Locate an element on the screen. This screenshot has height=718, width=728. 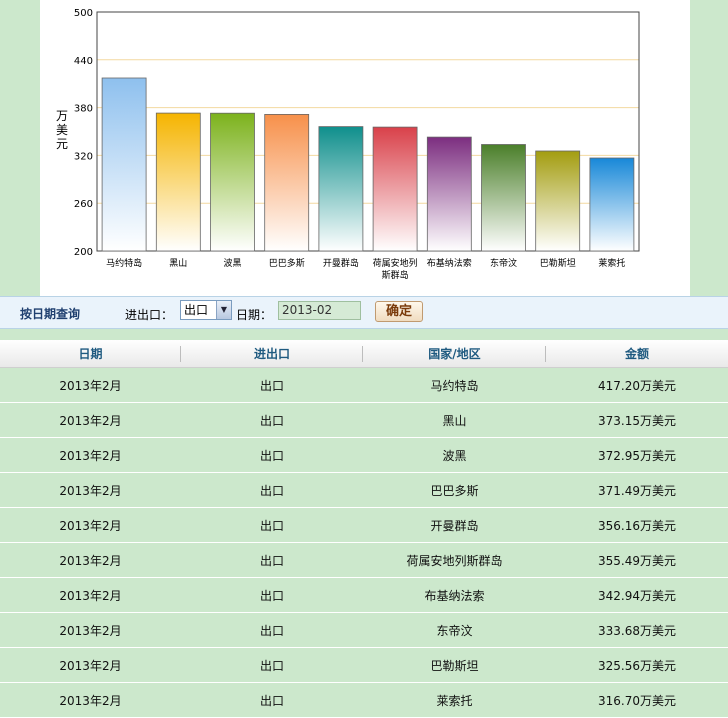
x-tick-label: 荷属安地列 is located at coordinates (395, 263).